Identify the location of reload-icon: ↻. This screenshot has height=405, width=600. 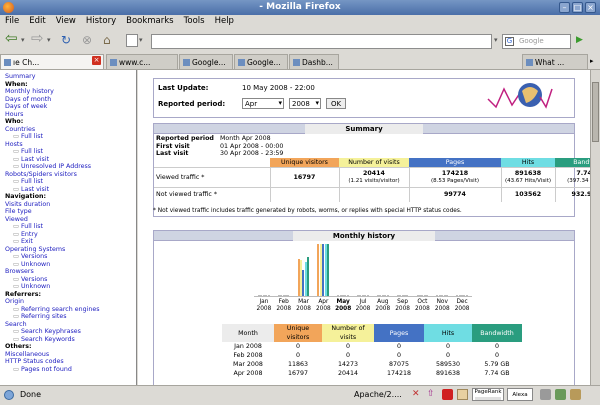
(66, 40).